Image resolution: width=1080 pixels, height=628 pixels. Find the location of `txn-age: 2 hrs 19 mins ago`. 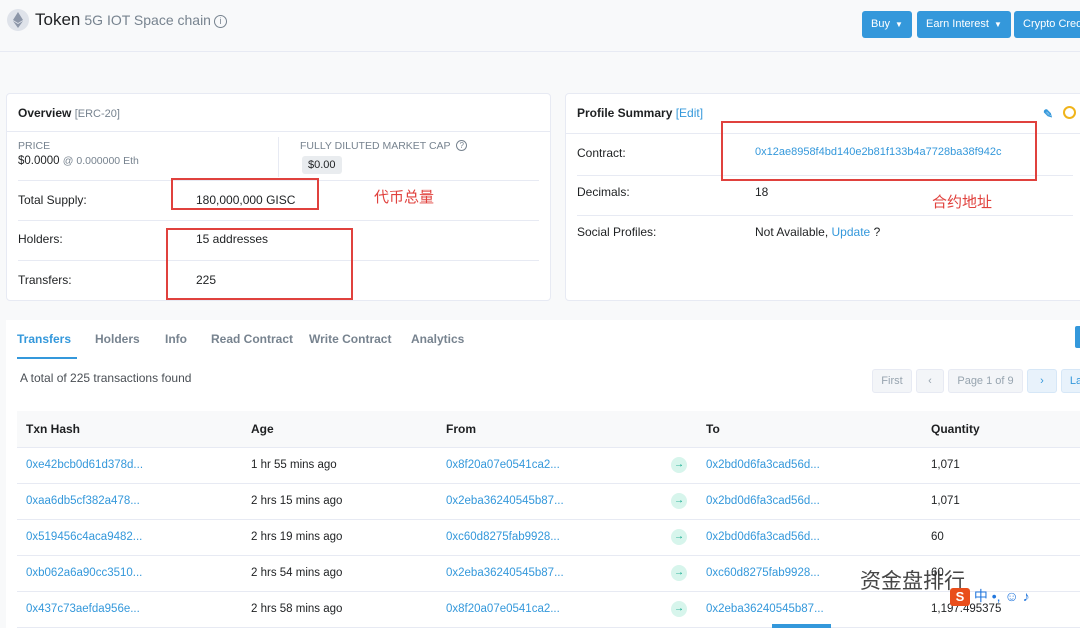

txn-age: 2 hrs 19 mins ago is located at coordinates (339, 537).